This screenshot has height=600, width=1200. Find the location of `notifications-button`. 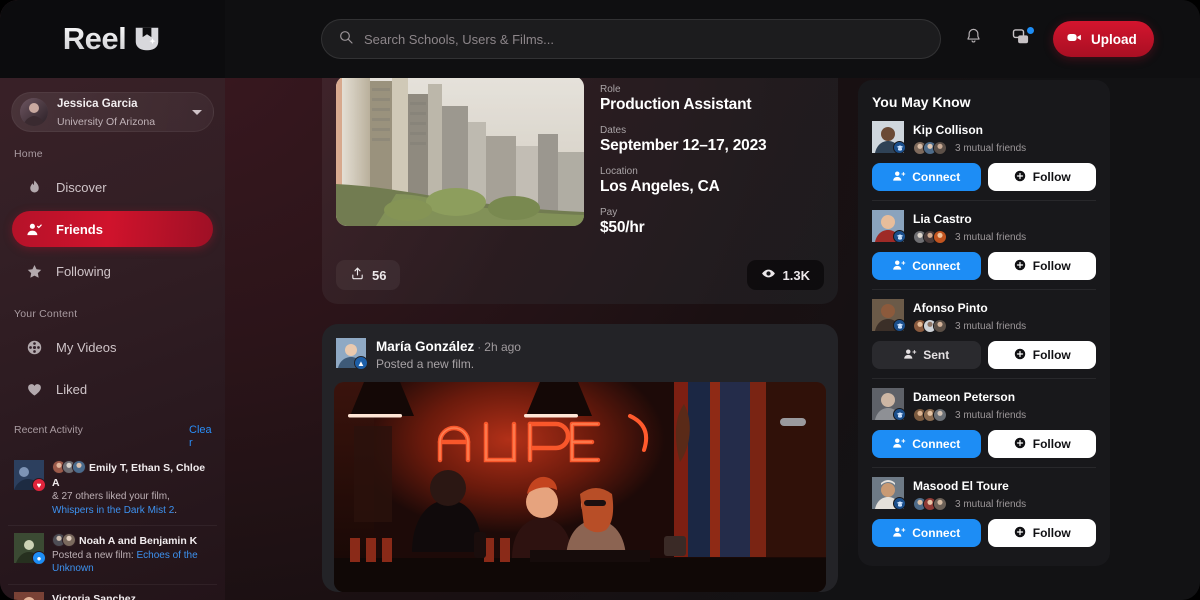

notifications-button is located at coordinates (973, 39).